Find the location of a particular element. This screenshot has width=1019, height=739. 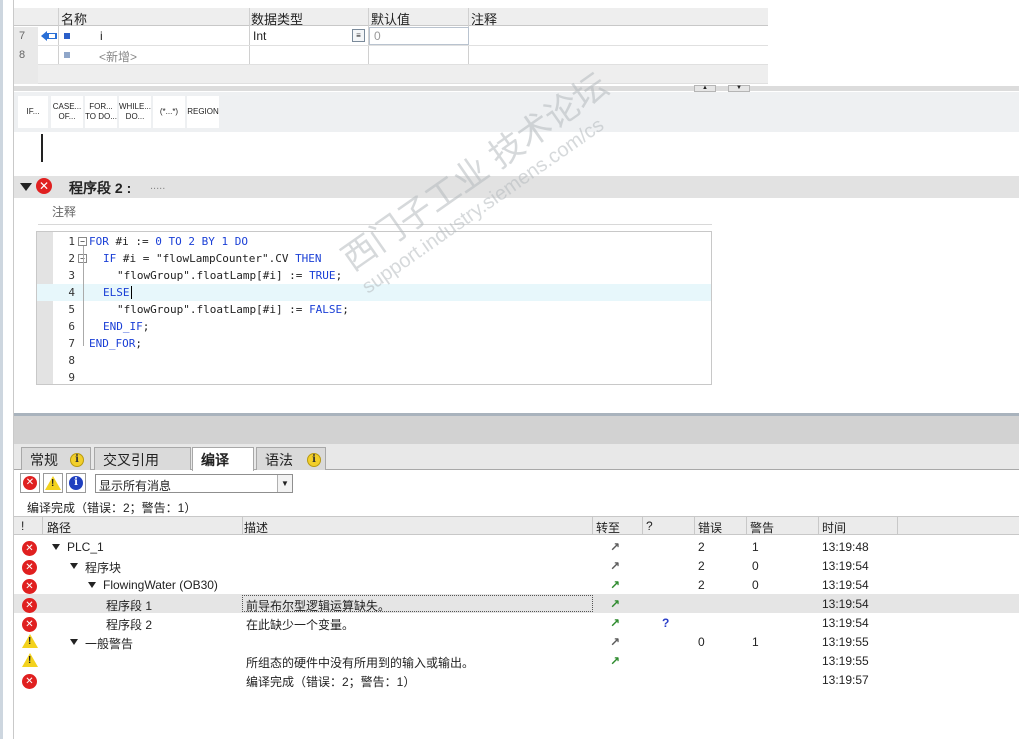

var-row-new: 8 <新增> is located at coordinates (391, 55).